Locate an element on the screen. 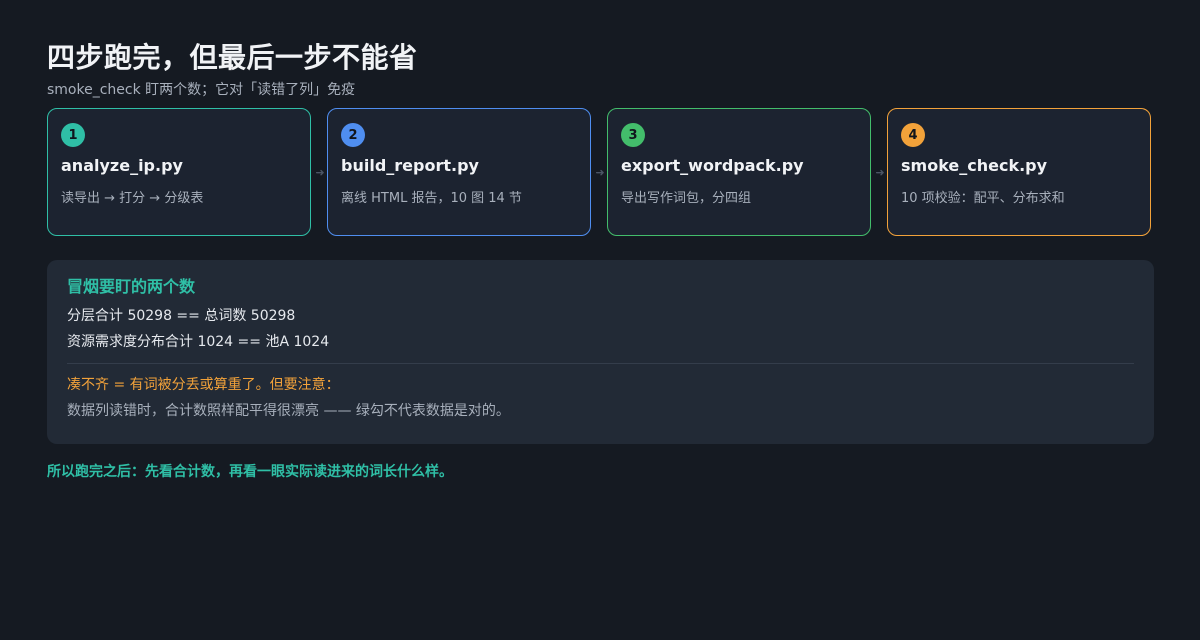  step-card-build-report: 2 build_report.py 离线 HTML 报告，10 图 14 节 is located at coordinates (459, 172).